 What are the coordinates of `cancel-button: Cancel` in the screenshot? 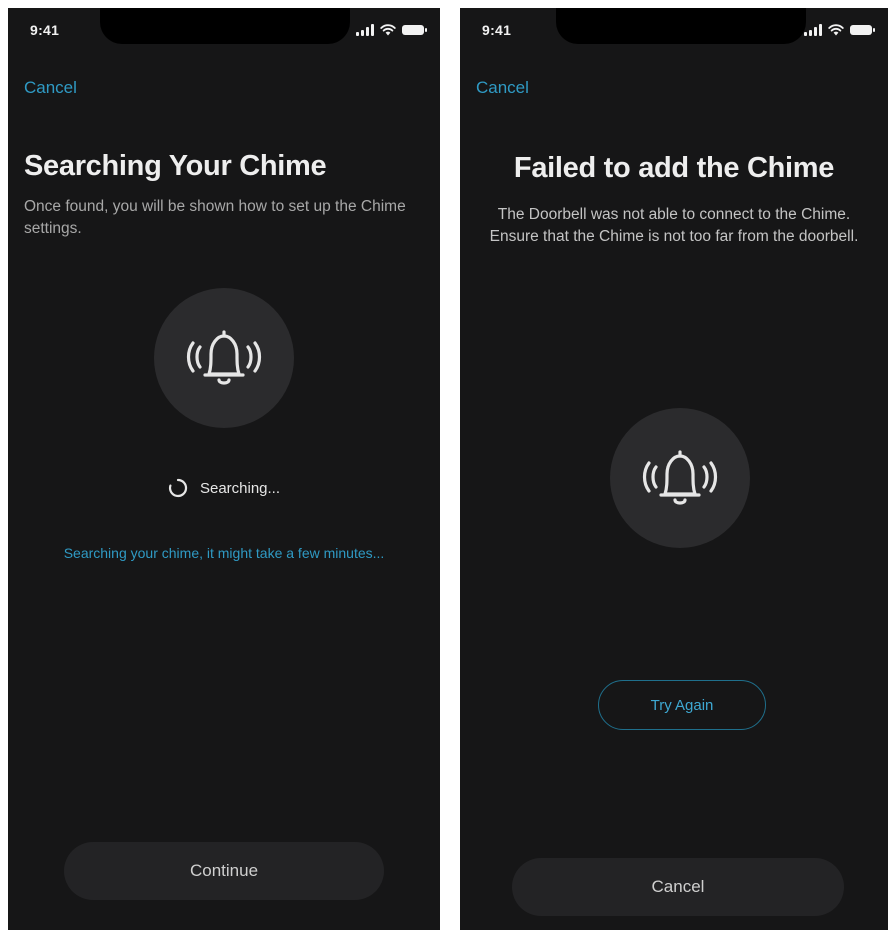 It's located at (678, 887).